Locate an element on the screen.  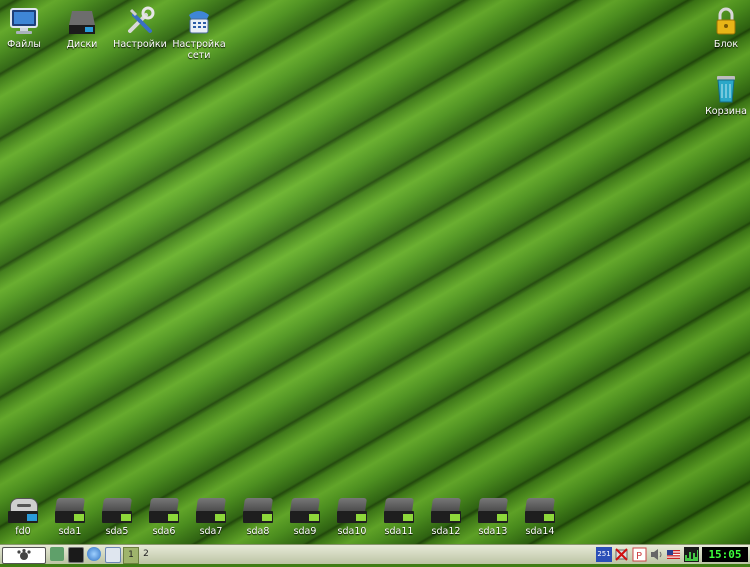
show-desktop-icon is located at coordinates (57, 554).